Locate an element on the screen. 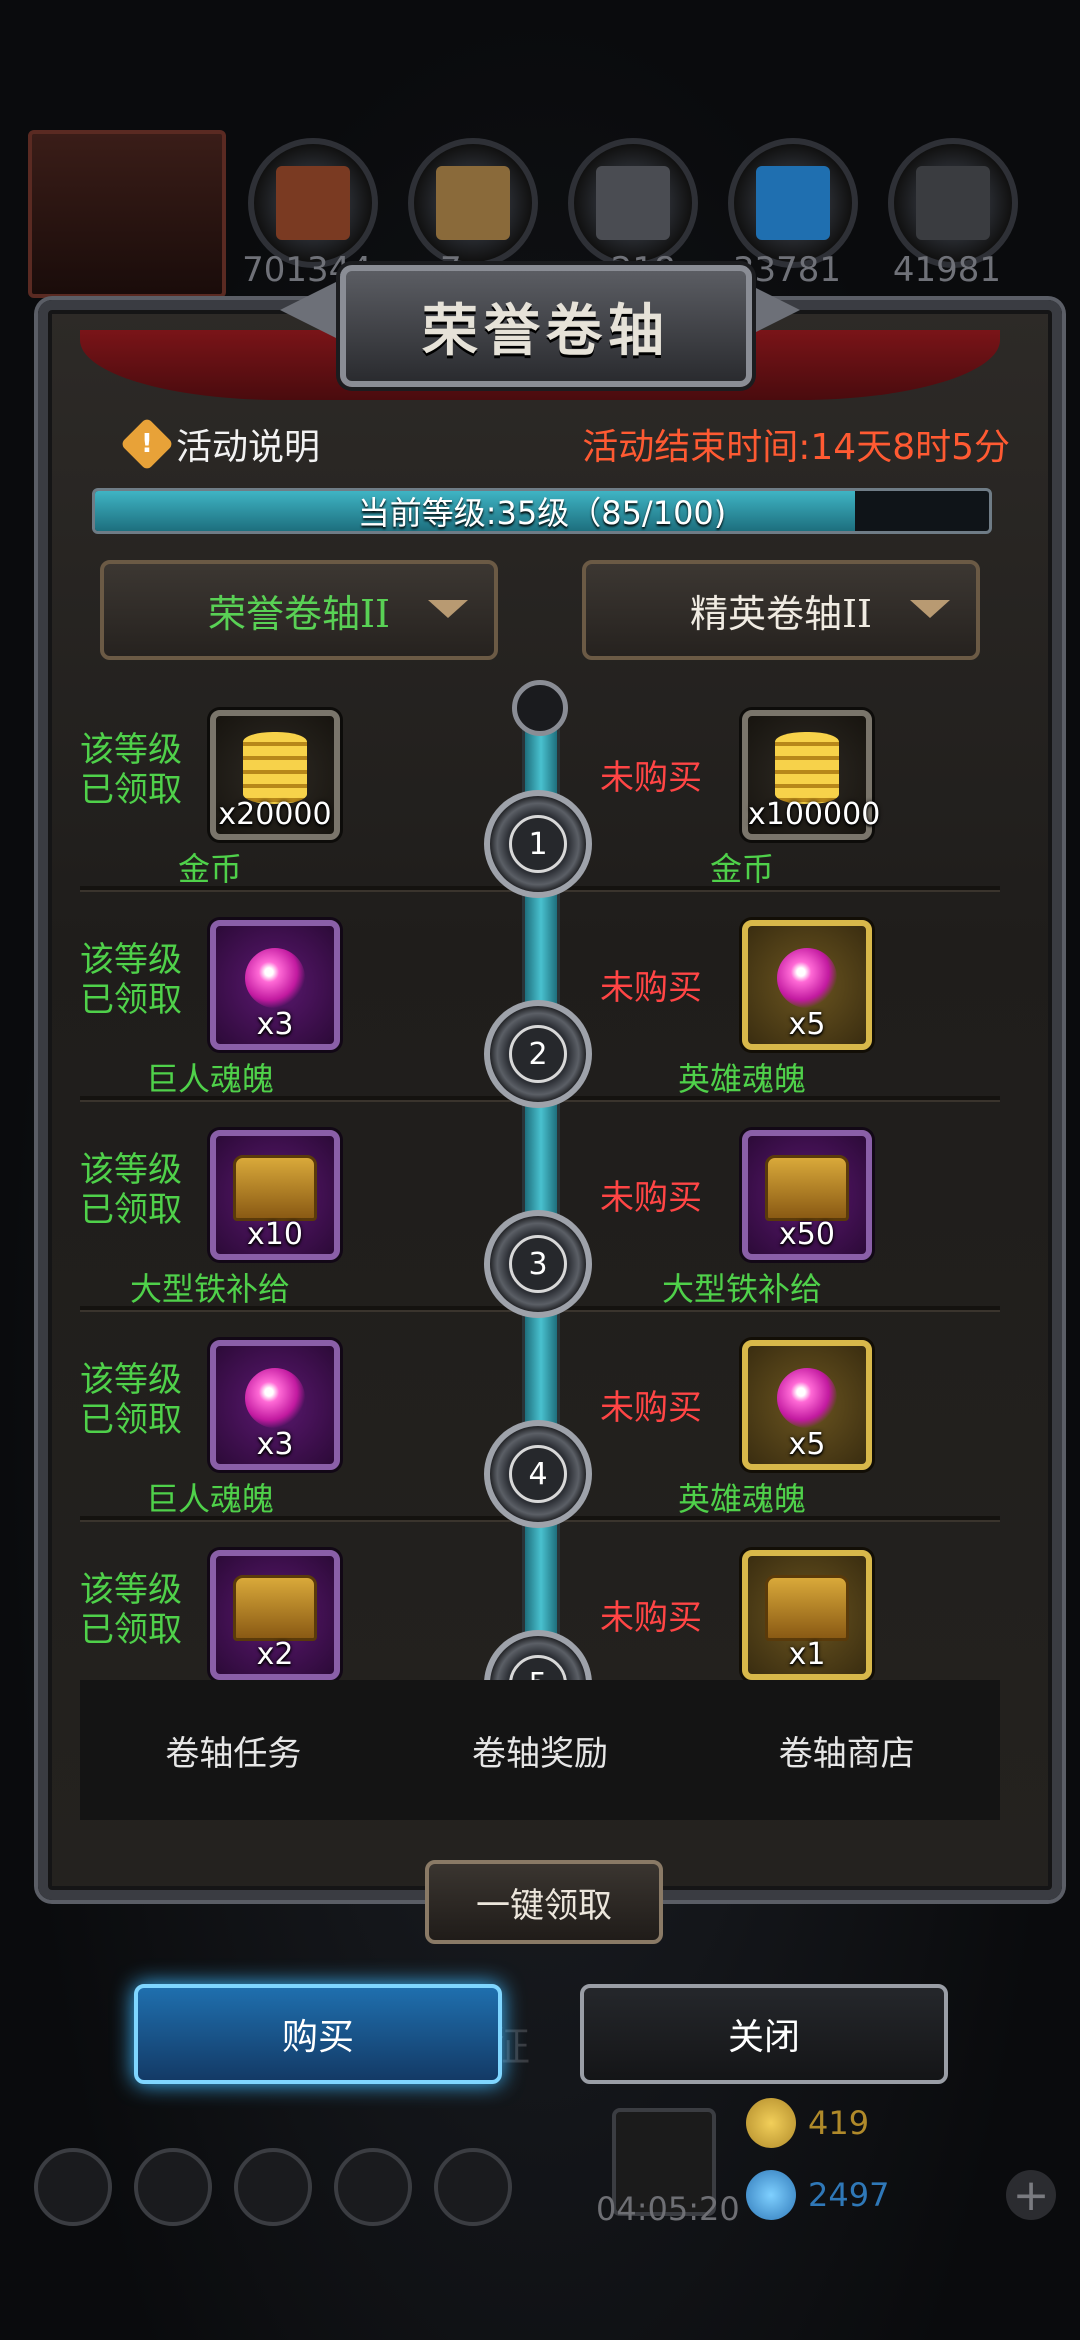 This screenshot has width=1080, height=2340. resource-wood-icon is located at coordinates (313, 203).